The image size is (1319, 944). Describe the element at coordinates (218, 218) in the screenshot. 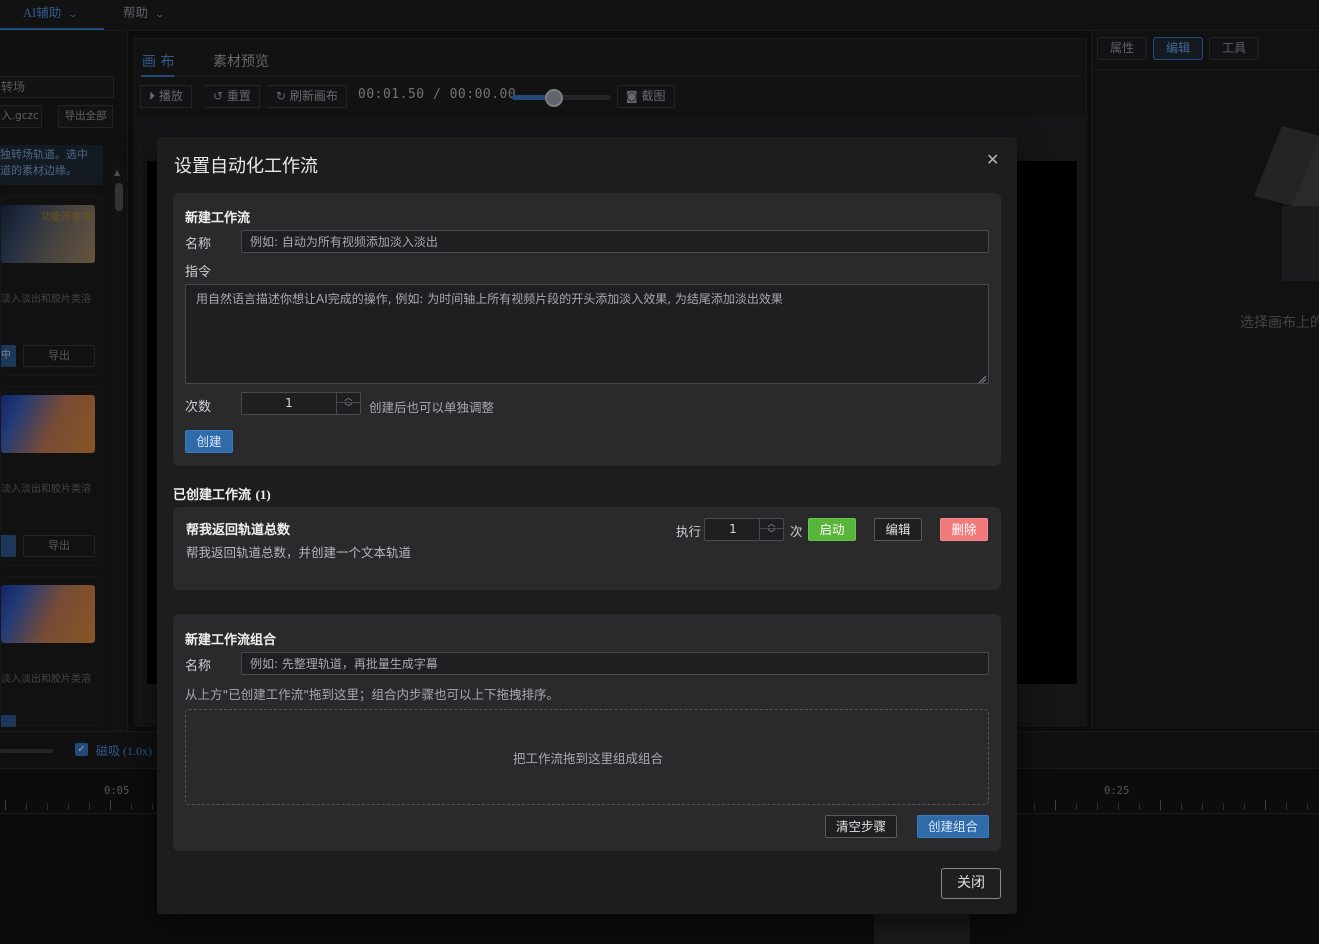

I see `section-title: 新建工作流` at that location.